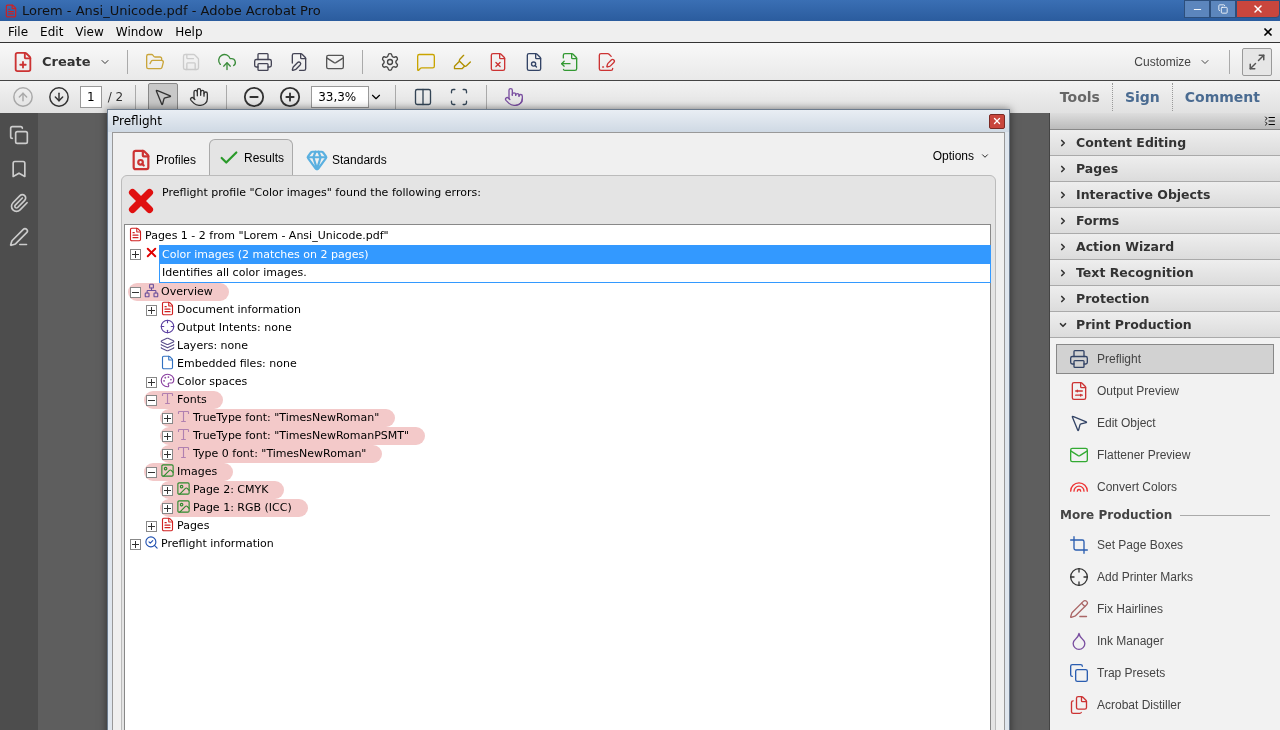  Describe the element at coordinates (1165, 705) in the screenshot. I see `tool-item: Acrobat Distiller` at that location.